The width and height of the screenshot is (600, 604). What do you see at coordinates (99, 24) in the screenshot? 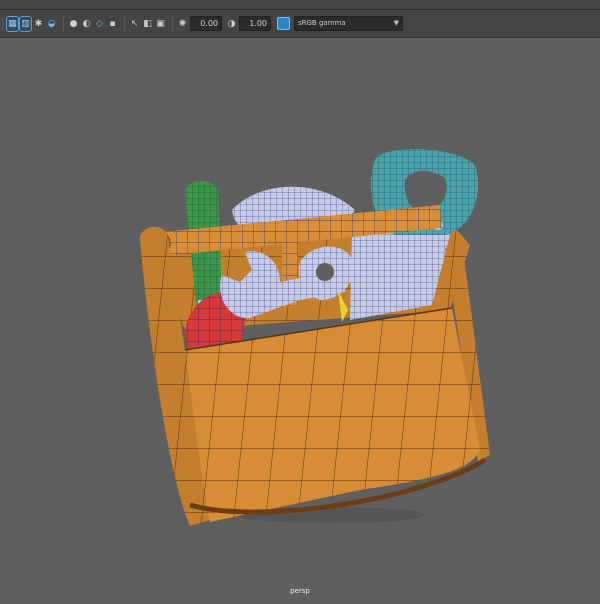
I see `isolate-icon: ◇` at bounding box center [99, 24].